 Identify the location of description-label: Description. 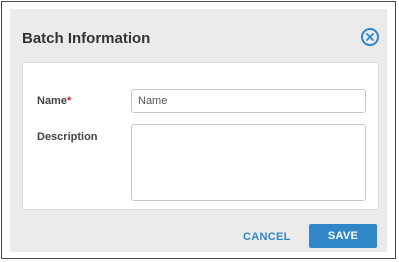
(67, 137).